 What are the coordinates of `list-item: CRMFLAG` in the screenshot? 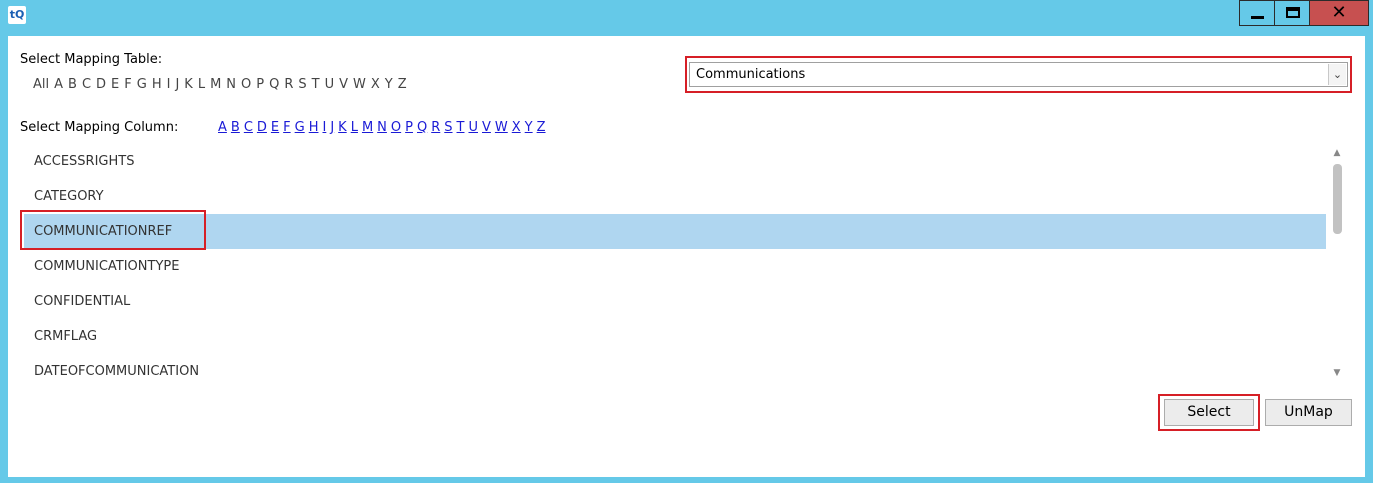 It's located at (675, 336).